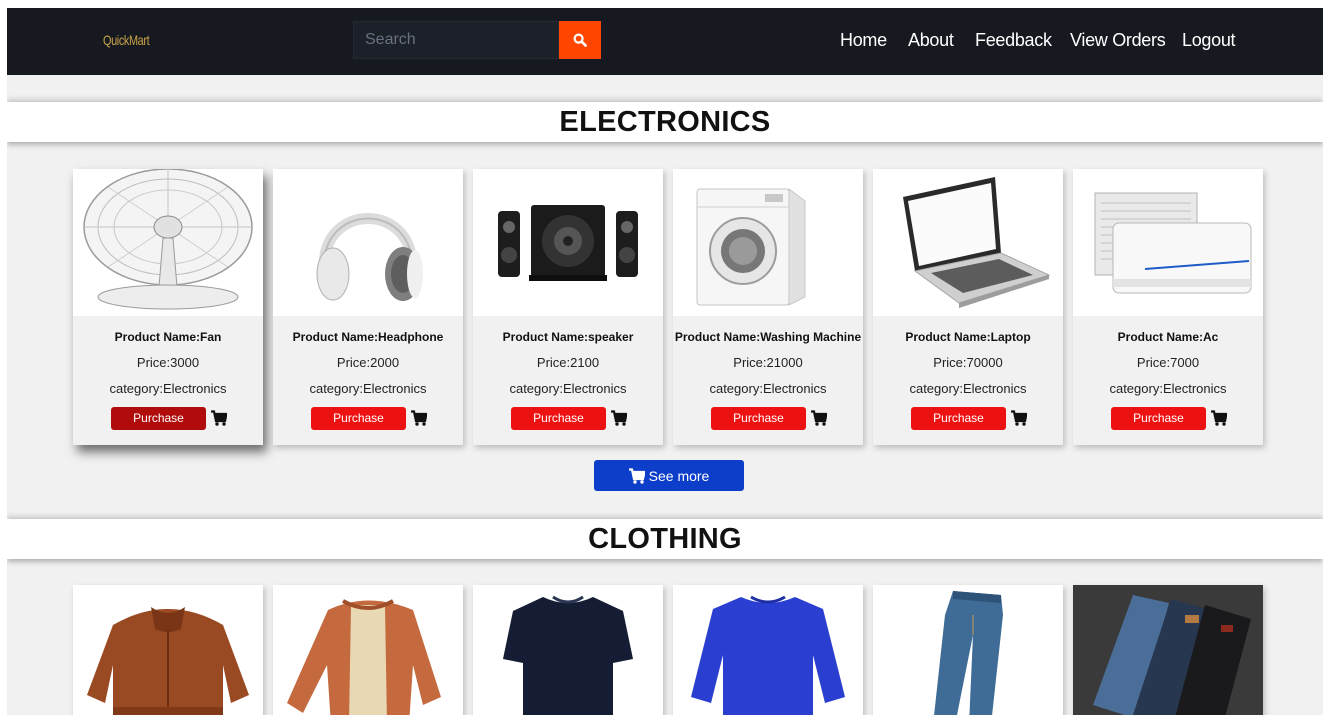 The height and width of the screenshot is (715, 1329). I want to click on nav-feedback: Feedback, so click(1013, 40).